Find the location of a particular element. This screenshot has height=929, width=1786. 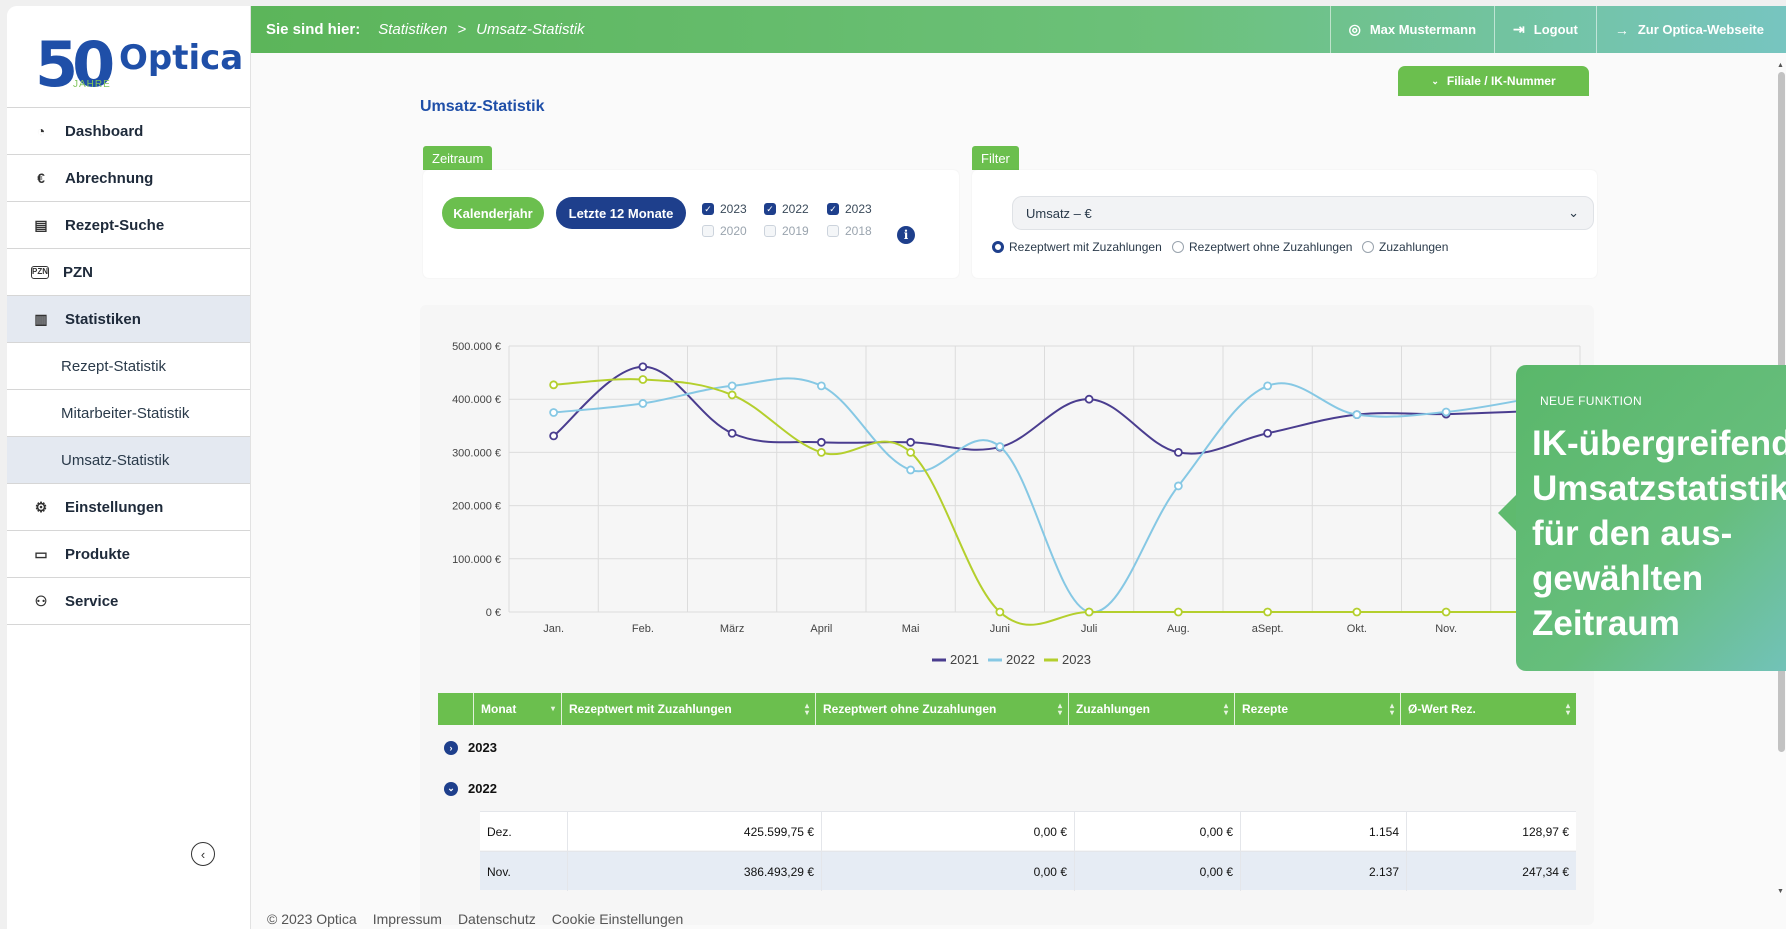

settings-icon: ⚙ is located at coordinates (41, 506).